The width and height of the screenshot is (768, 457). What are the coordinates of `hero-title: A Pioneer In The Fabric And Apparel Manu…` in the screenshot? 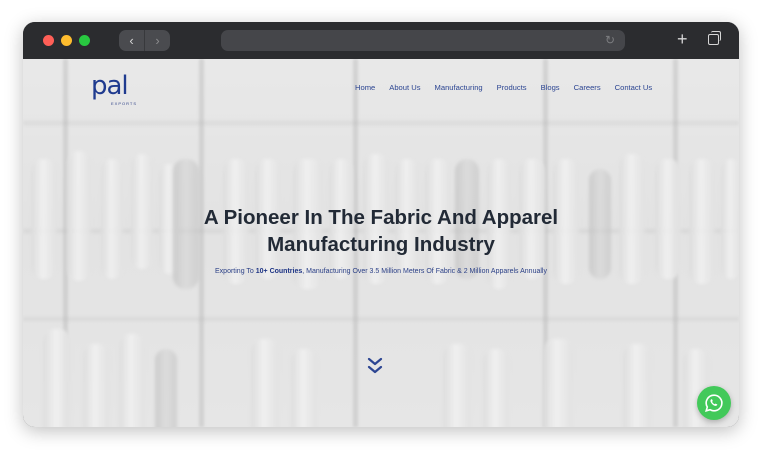 It's located at (381, 231).